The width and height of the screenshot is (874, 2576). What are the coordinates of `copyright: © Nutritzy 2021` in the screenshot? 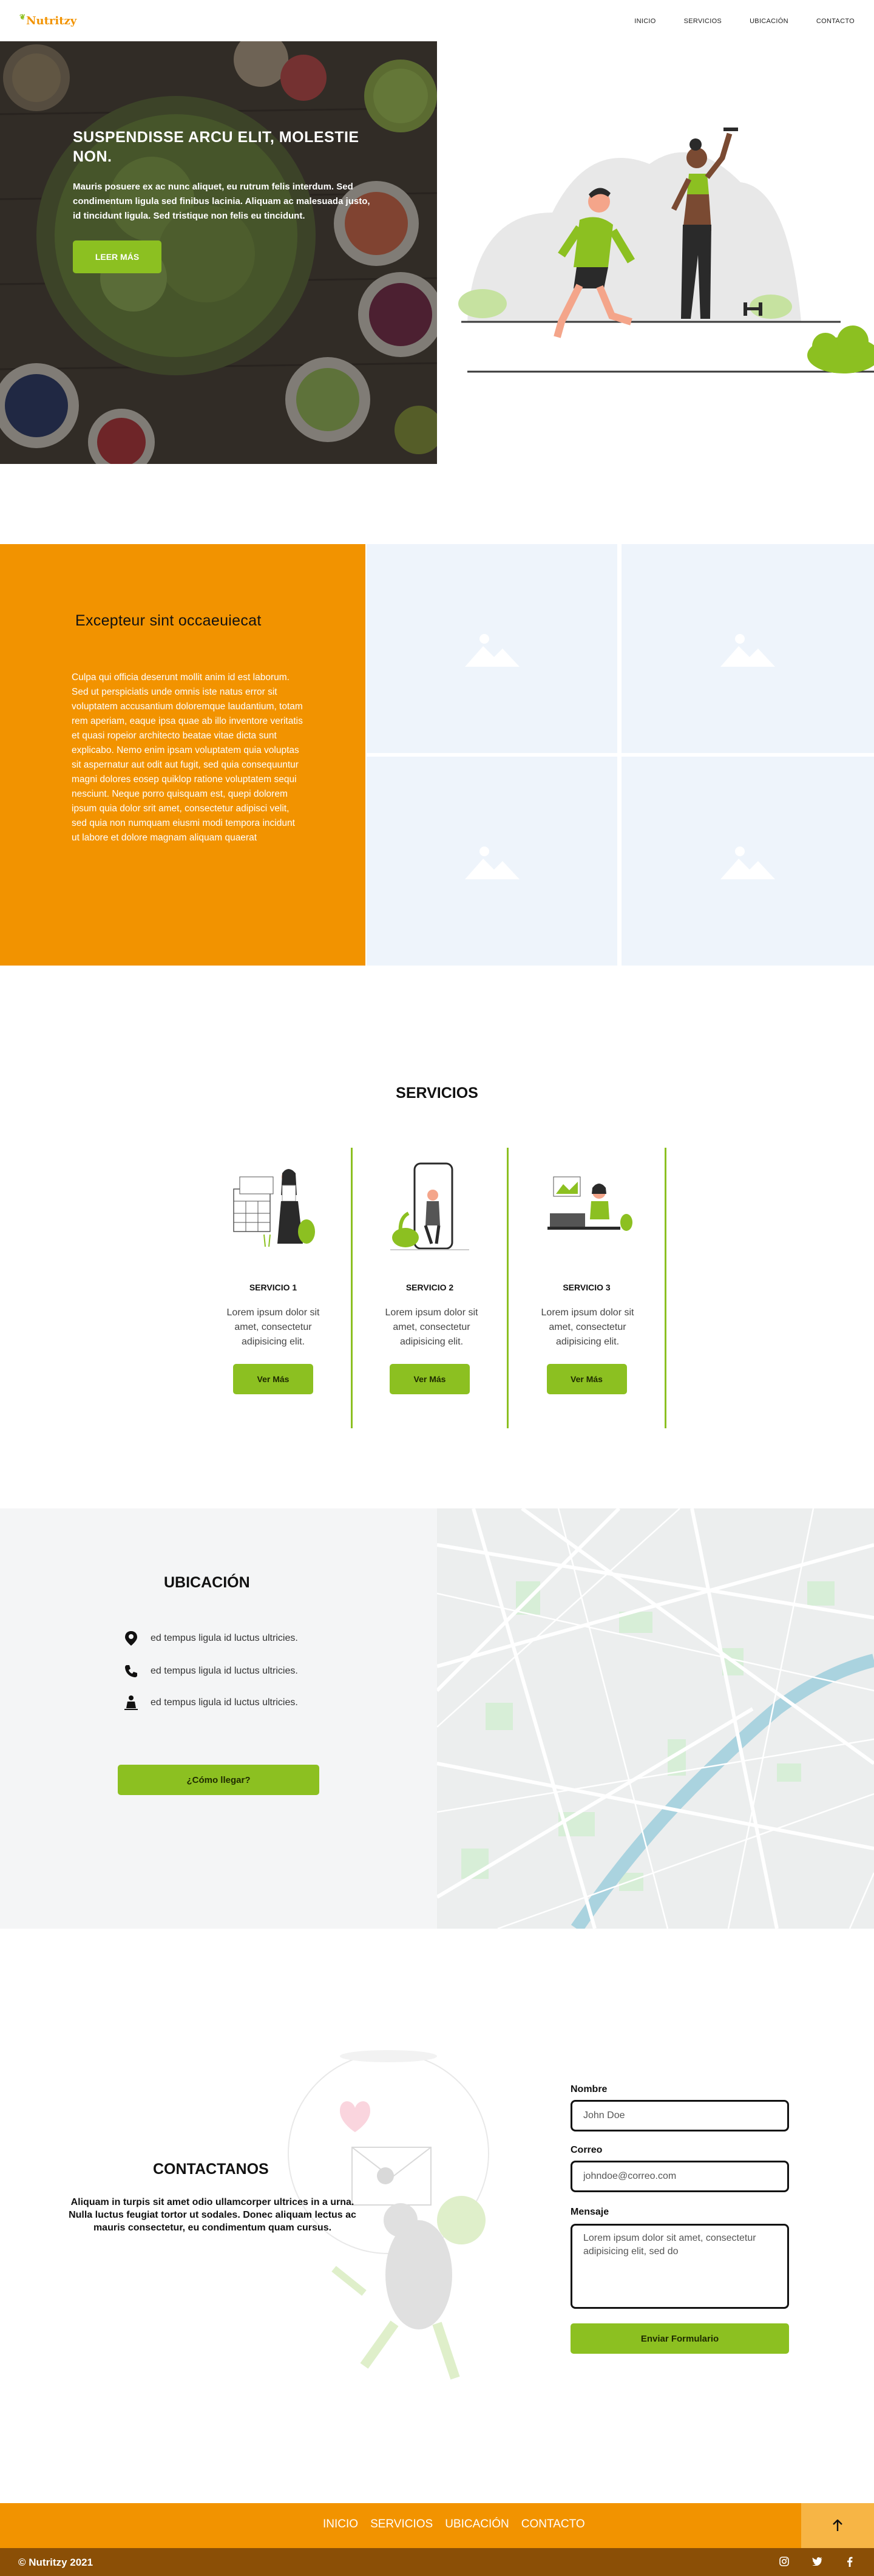 It's located at (55, 2563).